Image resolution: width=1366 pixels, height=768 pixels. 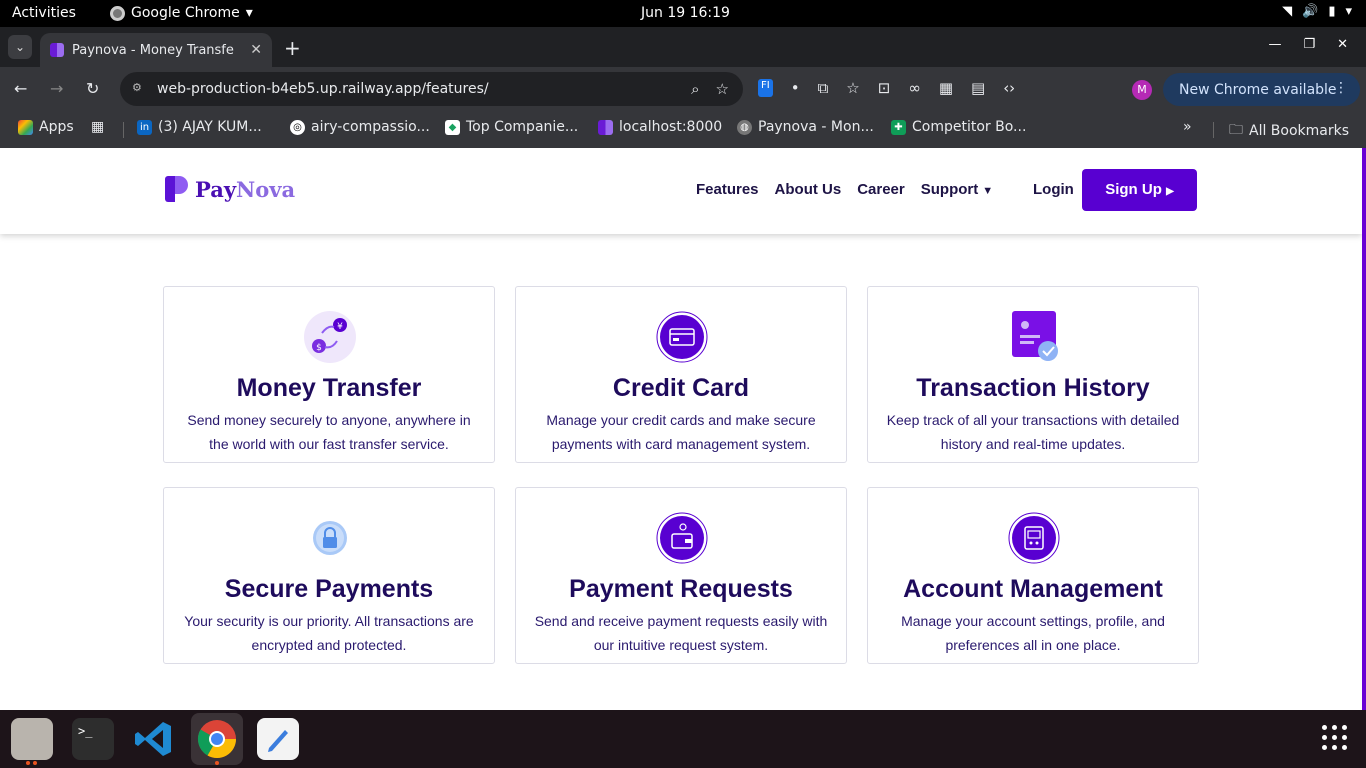 I want to click on tab-strip: ⌄ Paynova - Money Transfe ✕ + — ❐ ✕, so click(x=683, y=47).